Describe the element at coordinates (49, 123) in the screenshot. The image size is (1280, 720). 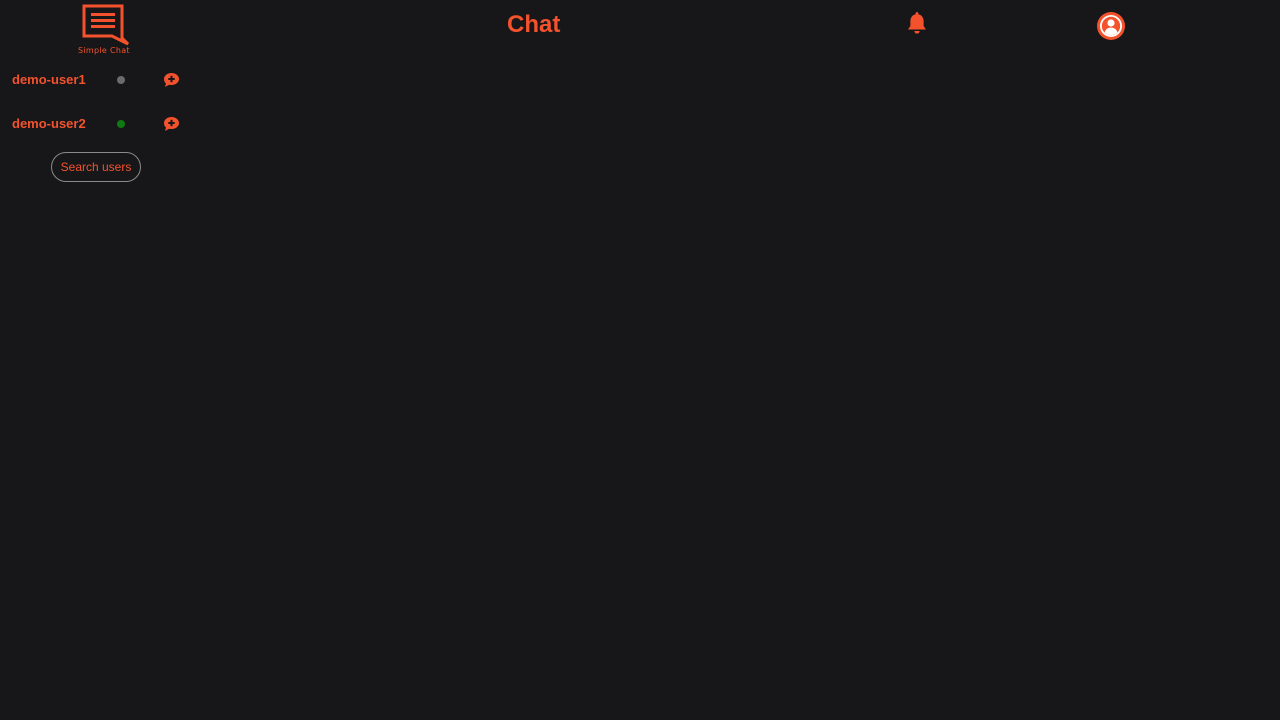
I see `user-name: demo-user2` at that location.